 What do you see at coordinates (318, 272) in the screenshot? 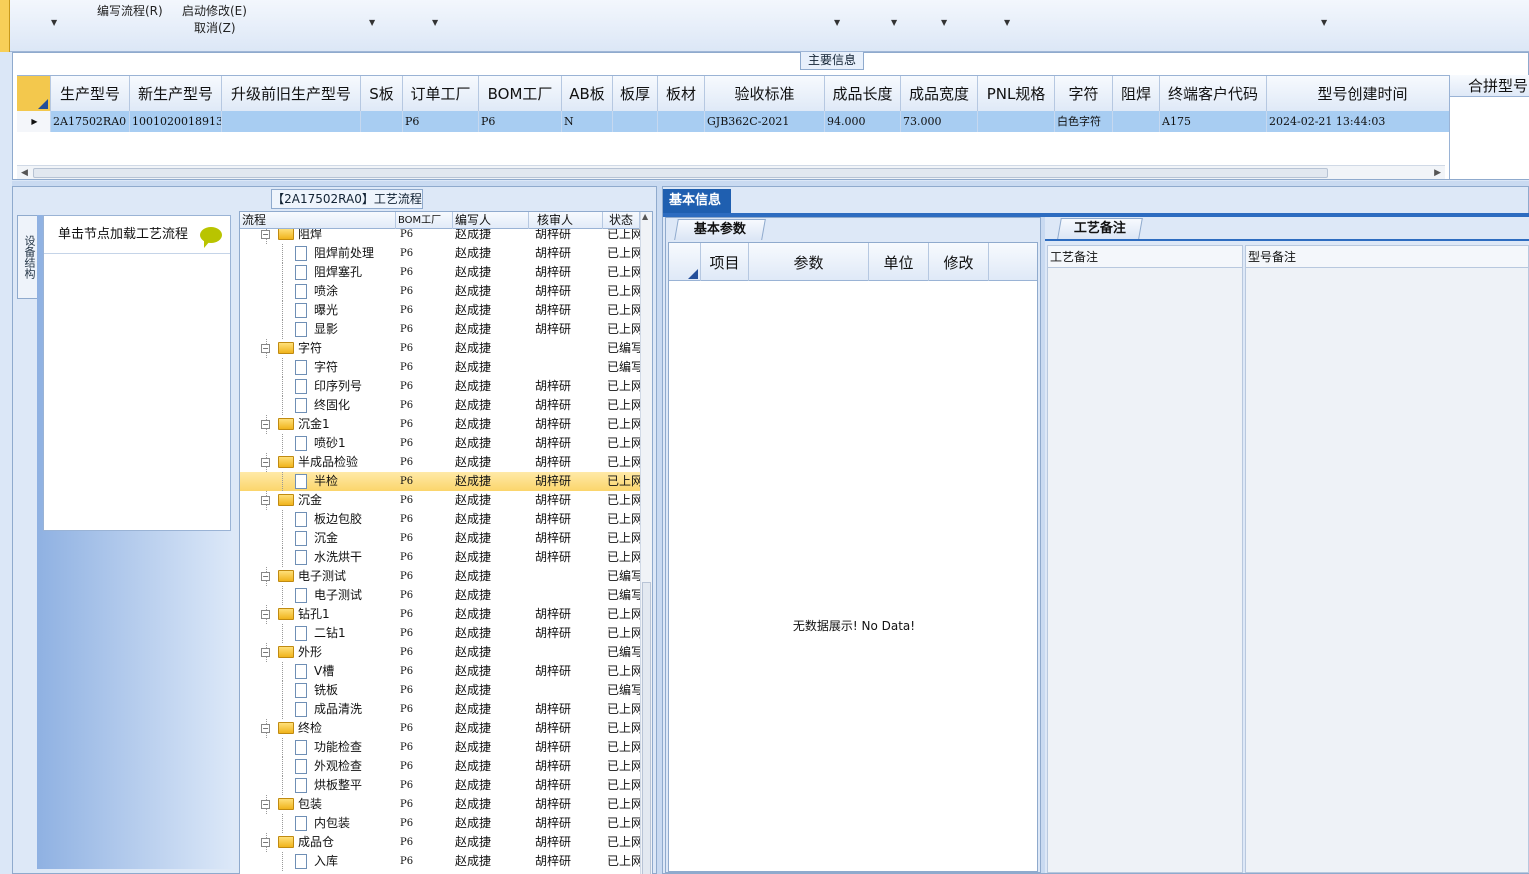
I see `tree-node: 阻焊塞孔` at bounding box center [318, 272].